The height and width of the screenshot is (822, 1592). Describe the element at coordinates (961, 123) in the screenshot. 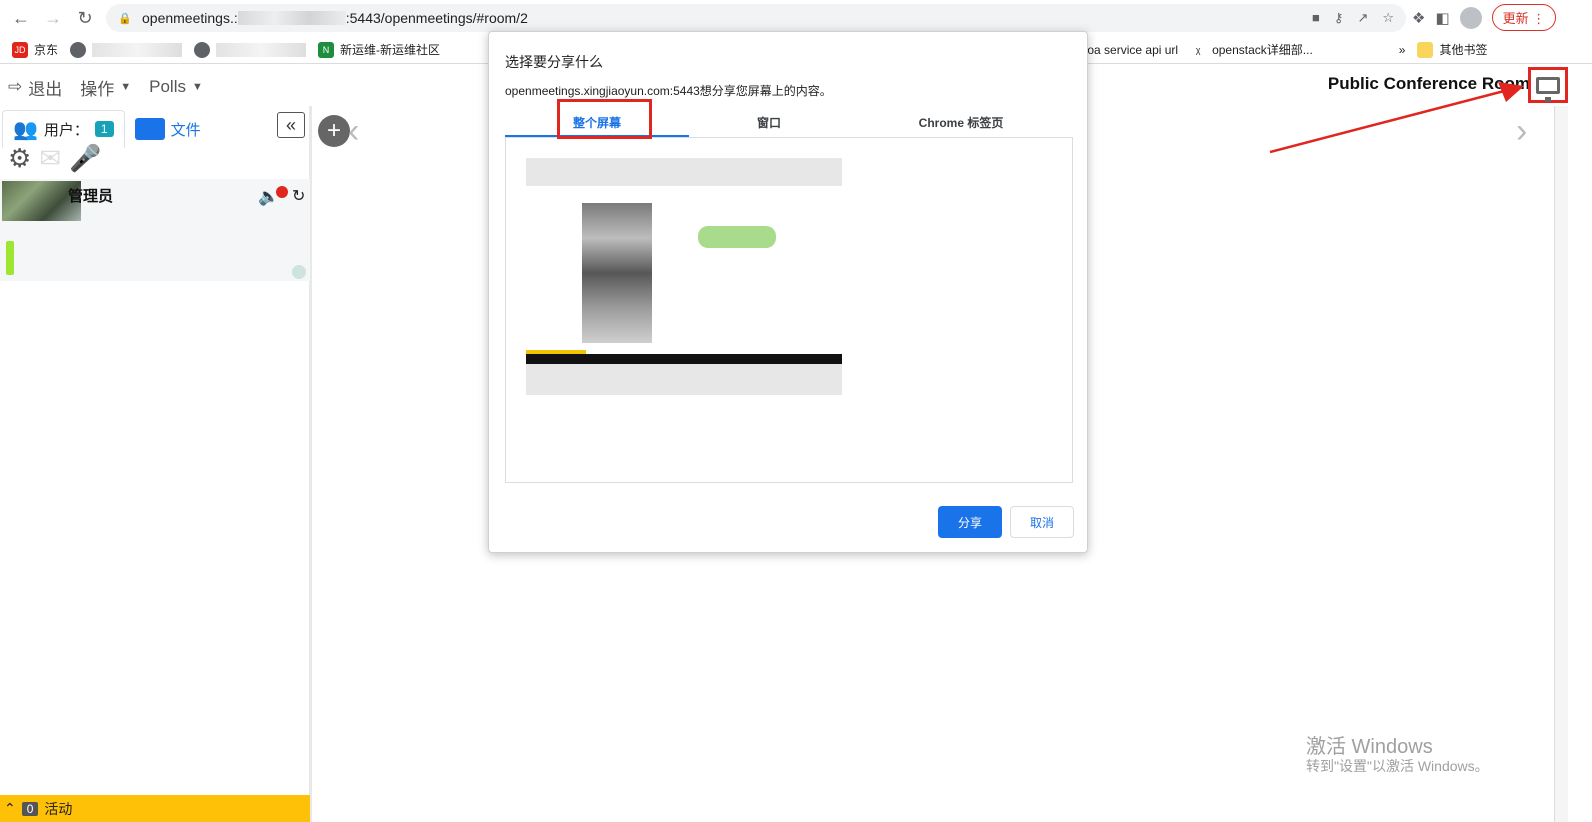

I see `tab-chrome-tab: Chrome 标签页` at that location.